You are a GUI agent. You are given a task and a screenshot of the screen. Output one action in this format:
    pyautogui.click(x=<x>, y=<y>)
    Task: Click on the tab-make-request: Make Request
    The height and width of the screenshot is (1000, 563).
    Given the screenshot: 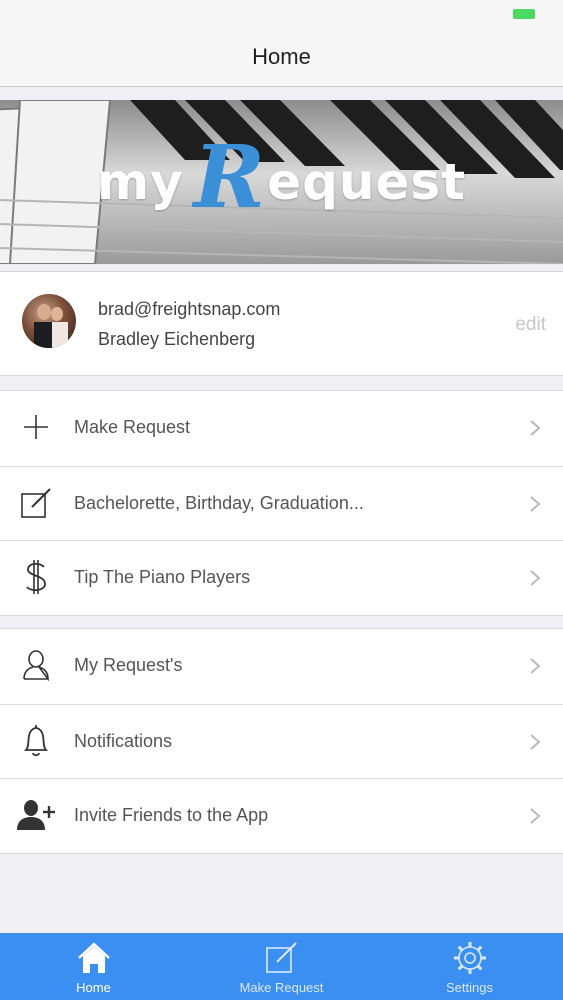 What is the action you would take?
    pyautogui.click(x=281, y=966)
    